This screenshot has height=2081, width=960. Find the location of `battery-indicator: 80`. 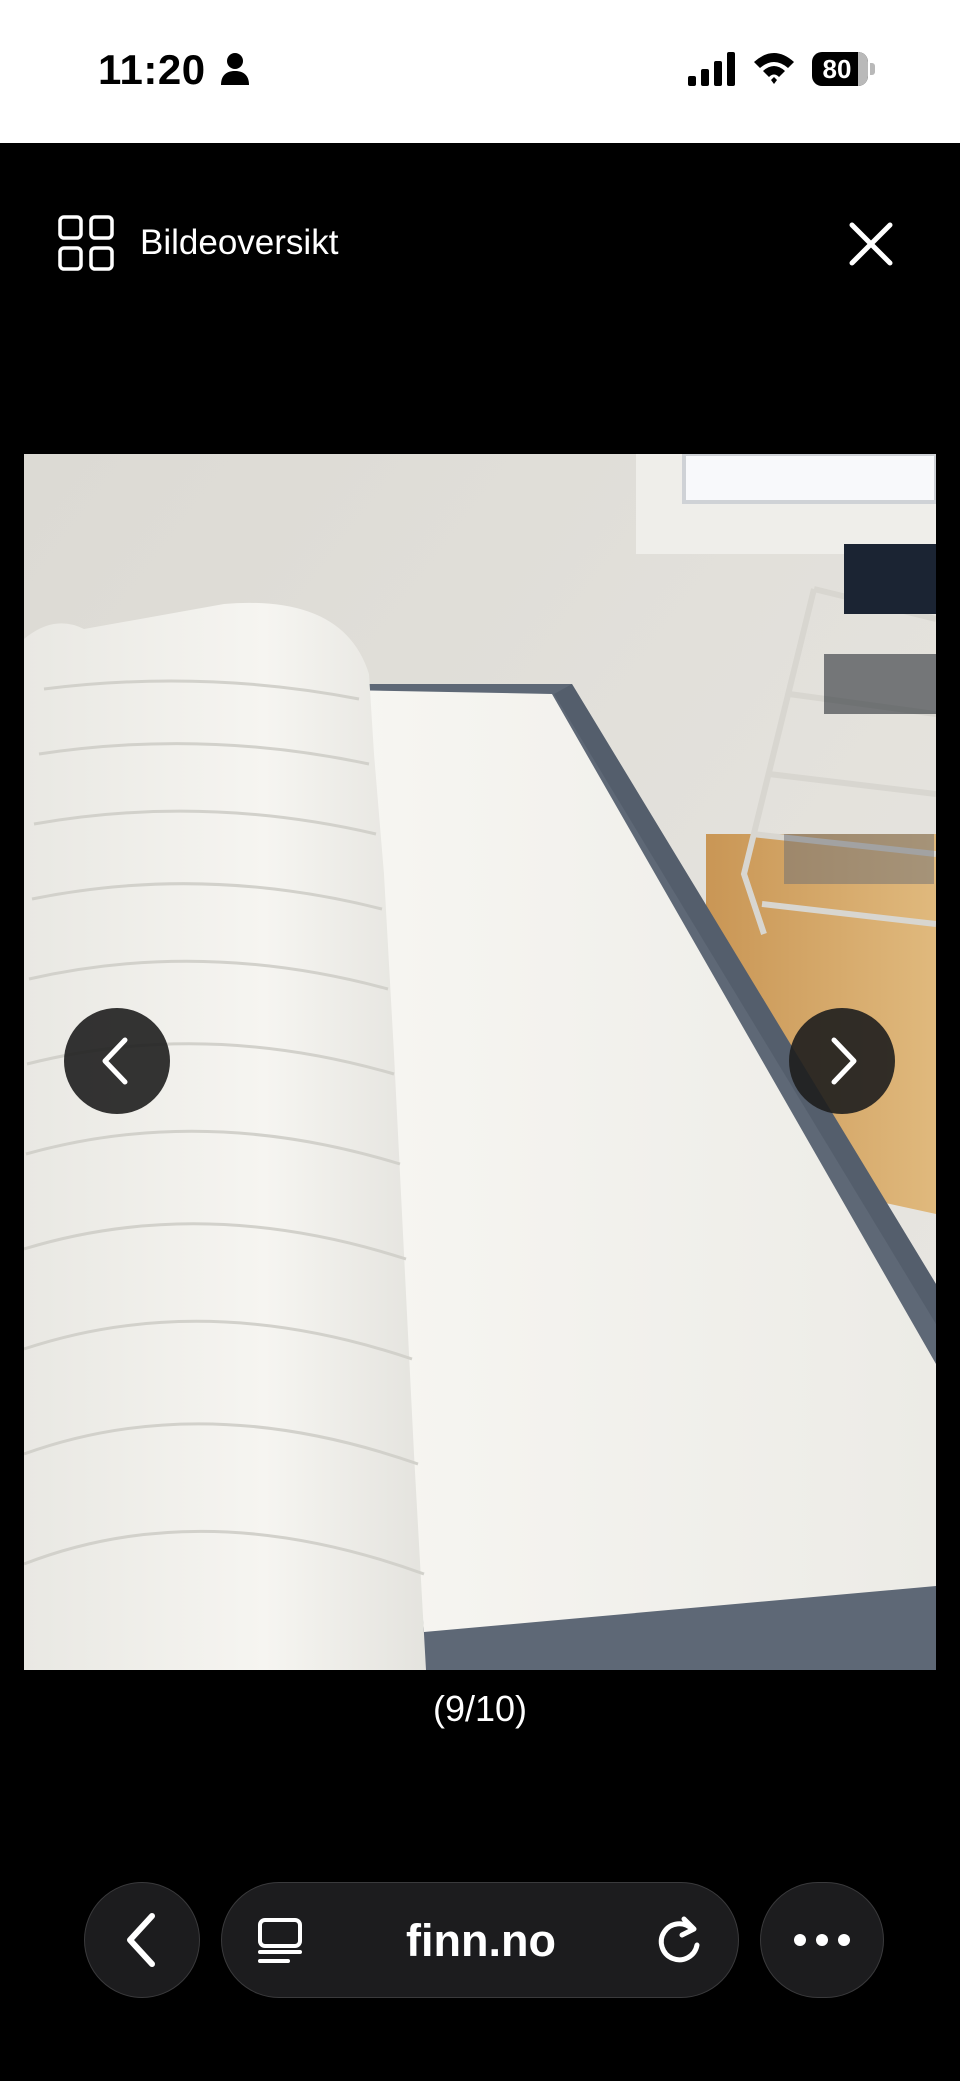

battery-indicator: 80 is located at coordinates (844, 69).